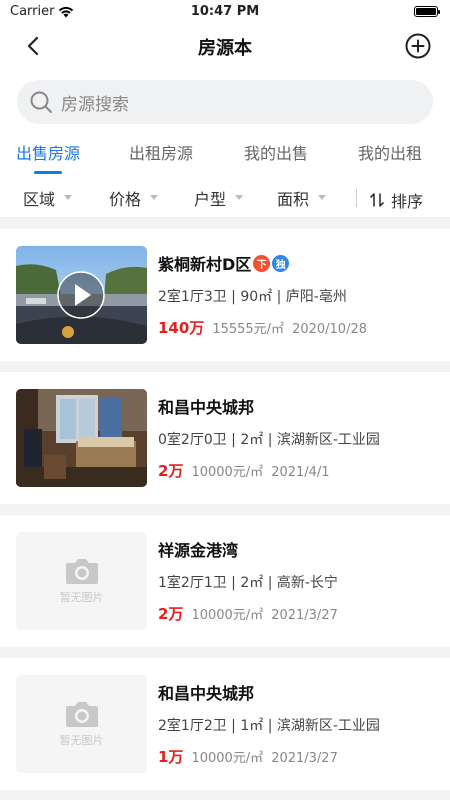  What do you see at coordinates (252, 297) in the screenshot?
I see `listing-detail: 2室1厅3卫 | 90㎡ | 庐阳-亳州` at bounding box center [252, 297].